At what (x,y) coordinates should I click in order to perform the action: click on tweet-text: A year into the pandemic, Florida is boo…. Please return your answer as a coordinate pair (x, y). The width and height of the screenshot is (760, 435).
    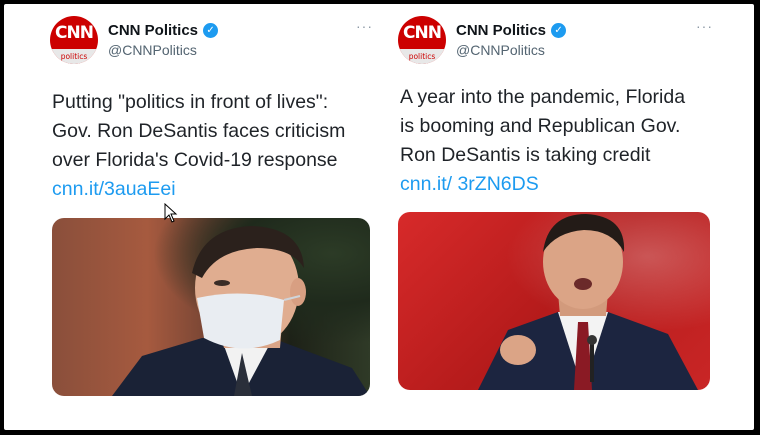
    Looking at the image, I should click on (550, 141).